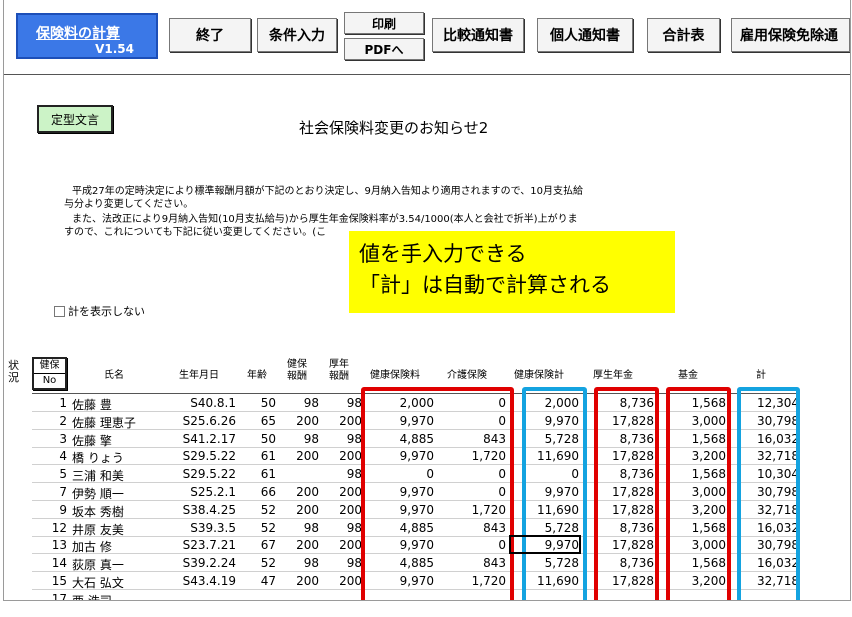  Describe the element at coordinates (209, 563) in the screenshot. I see `cell-birth: S39.2.24` at that location.